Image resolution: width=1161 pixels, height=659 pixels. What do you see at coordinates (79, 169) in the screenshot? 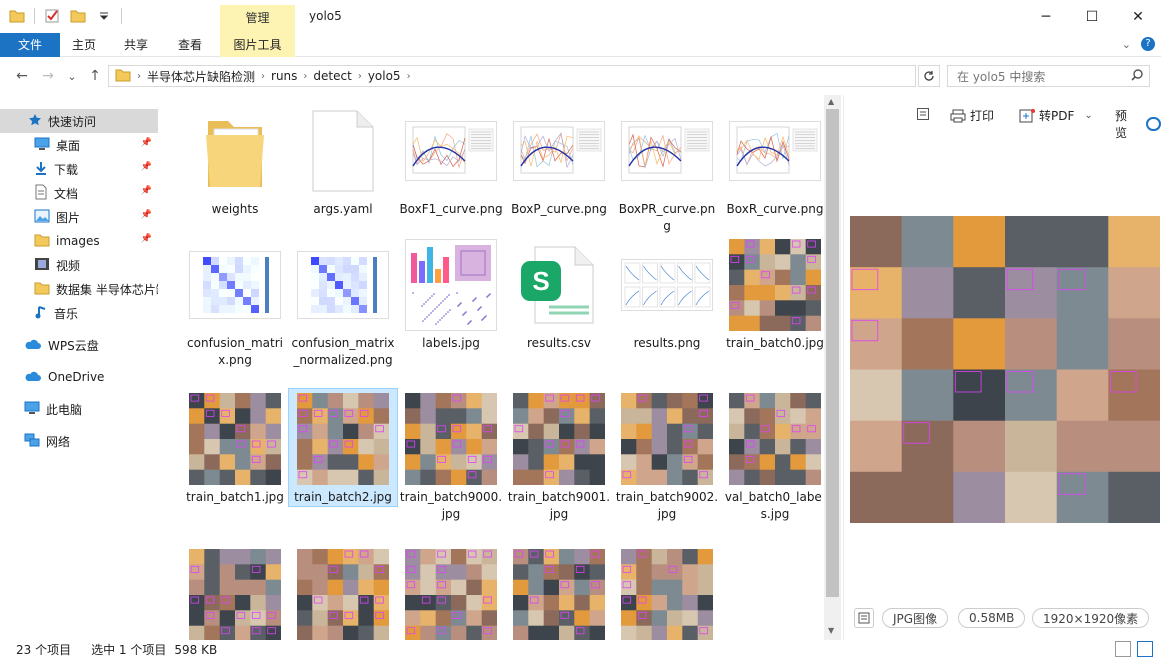
I see `sidebar-item-2: 下载 📌` at bounding box center [79, 169].